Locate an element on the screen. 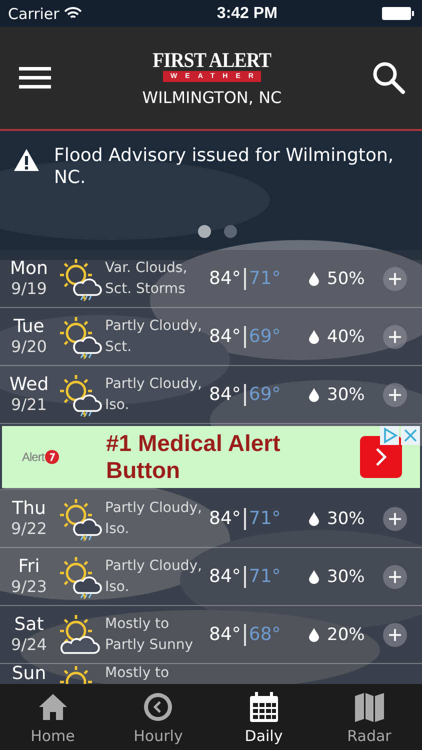  day-name: Fri is located at coordinates (29, 566).